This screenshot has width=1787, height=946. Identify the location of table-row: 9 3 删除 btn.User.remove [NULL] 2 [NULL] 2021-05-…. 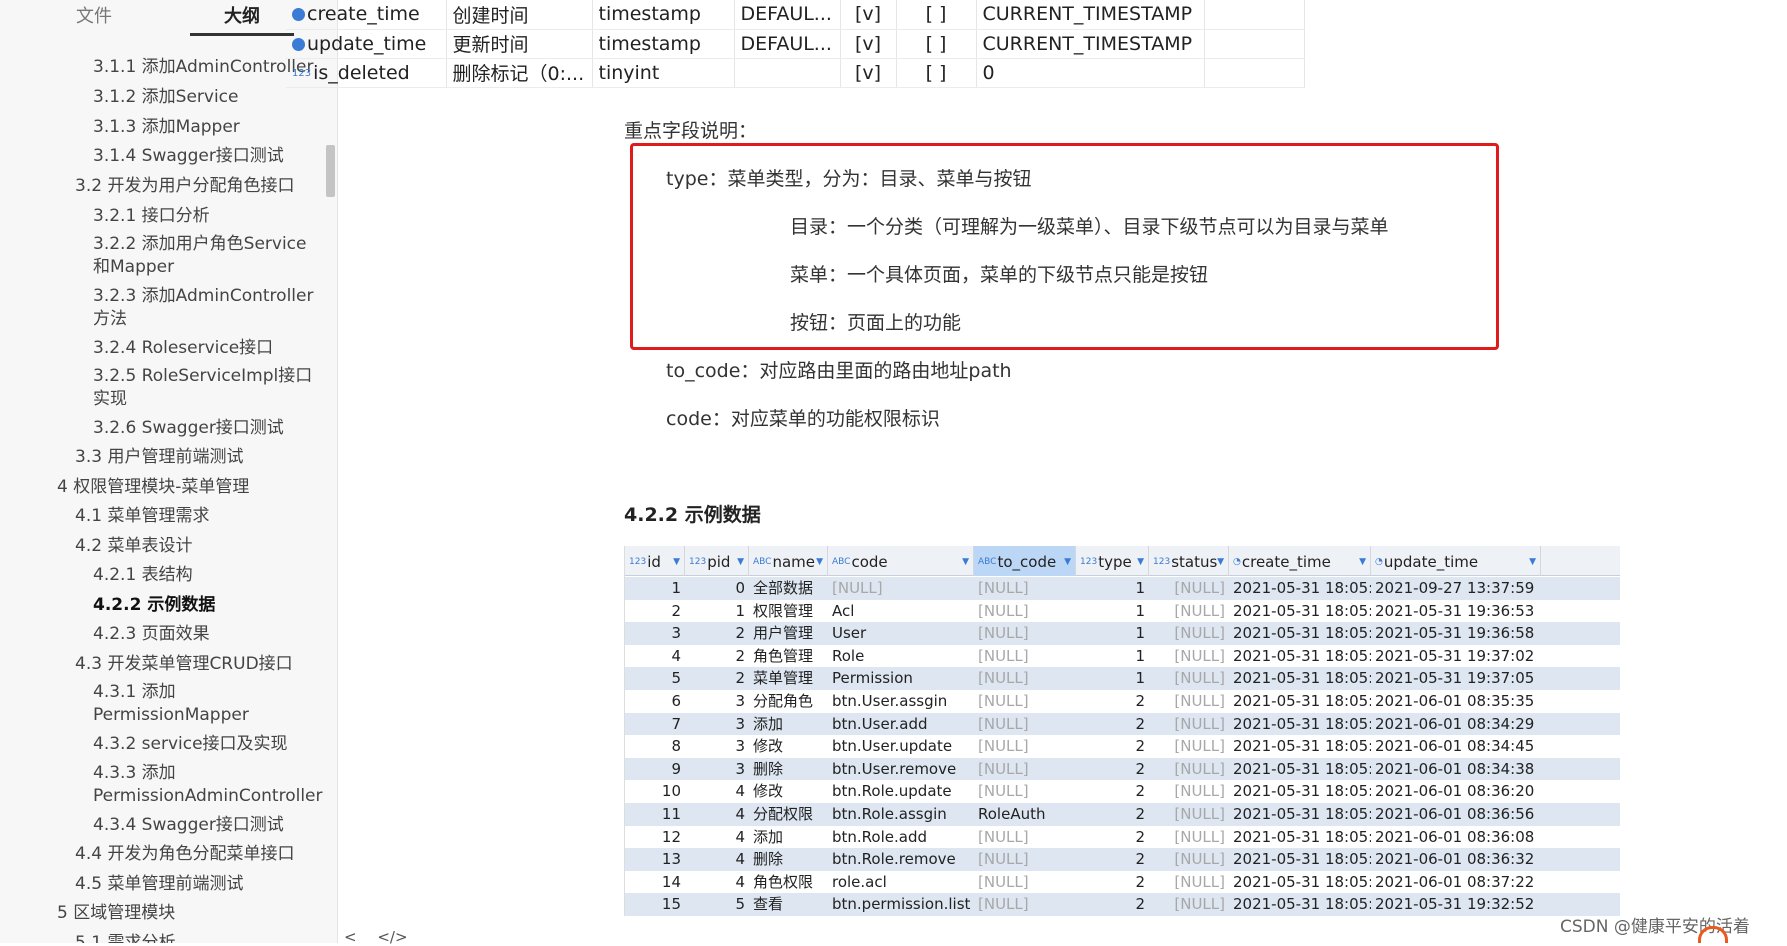
(1122, 769).